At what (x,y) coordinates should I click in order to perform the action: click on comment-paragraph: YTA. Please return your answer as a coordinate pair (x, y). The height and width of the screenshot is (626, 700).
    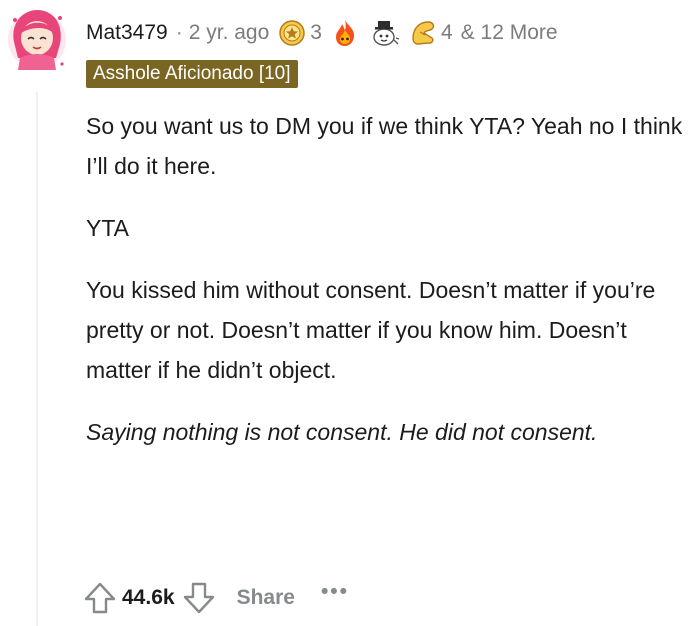
    Looking at the image, I should click on (108, 228).